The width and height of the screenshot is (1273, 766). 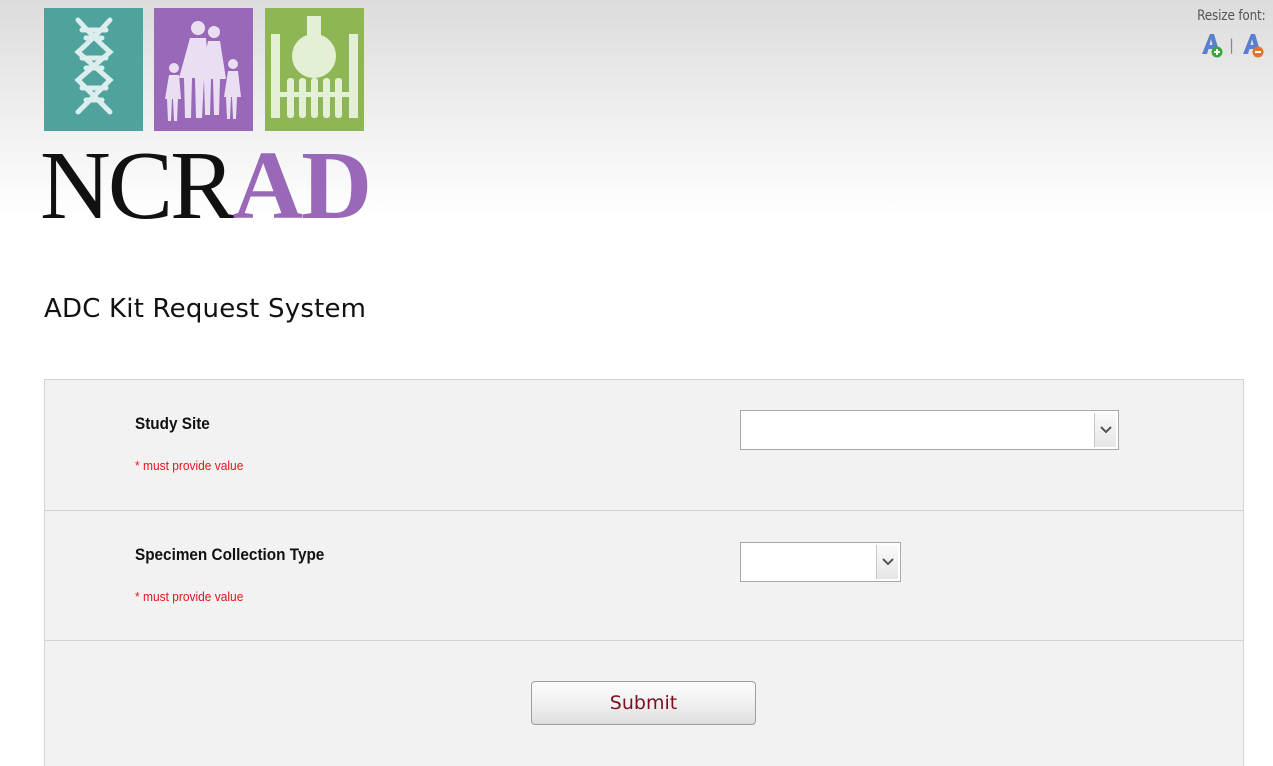 What do you see at coordinates (138, 186) in the screenshot?
I see `logo-text-dark: NCR` at bounding box center [138, 186].